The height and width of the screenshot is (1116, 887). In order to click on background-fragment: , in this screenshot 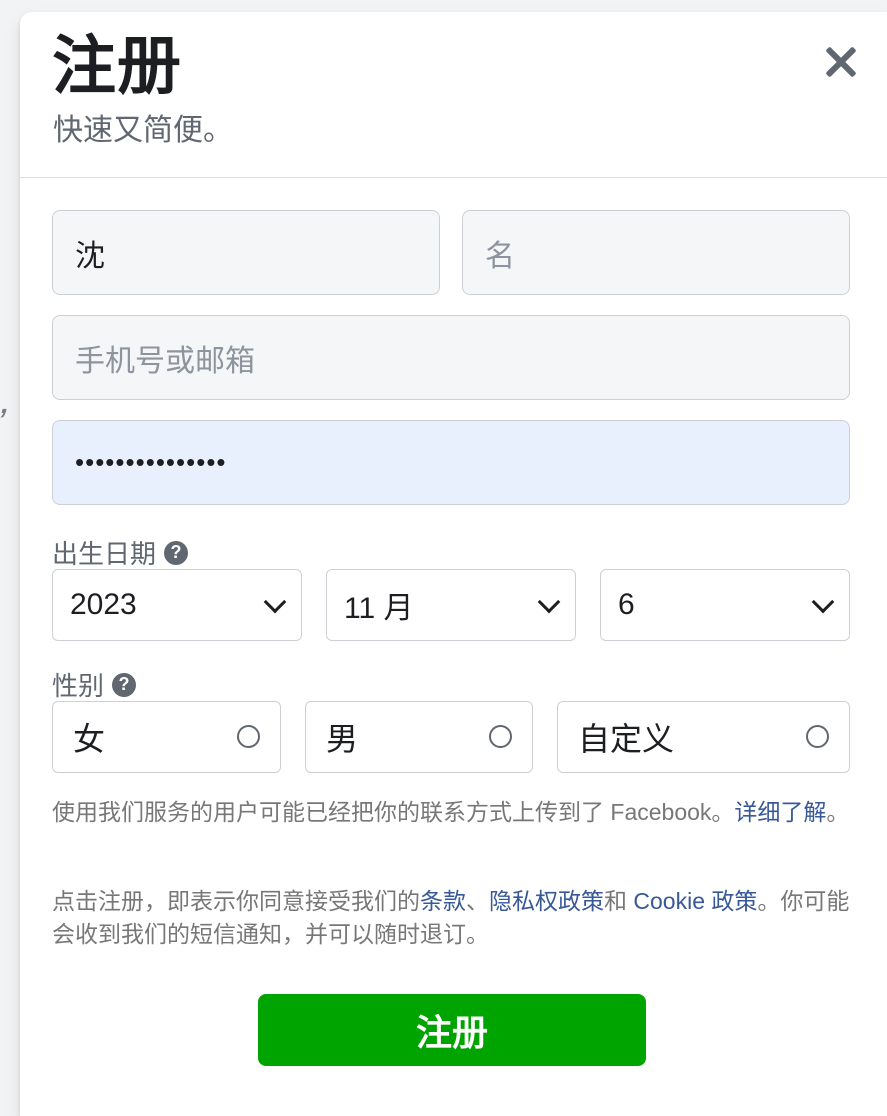, I will do `click(7, 403)`.